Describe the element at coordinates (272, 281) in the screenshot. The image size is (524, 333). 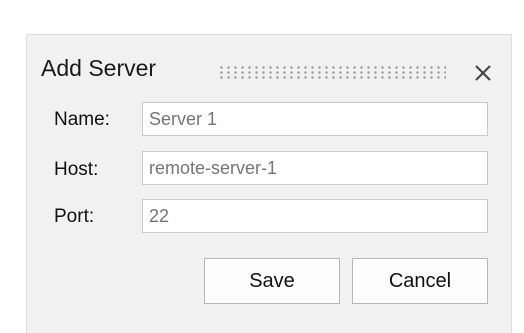
I see `save-button: Save` at that location.